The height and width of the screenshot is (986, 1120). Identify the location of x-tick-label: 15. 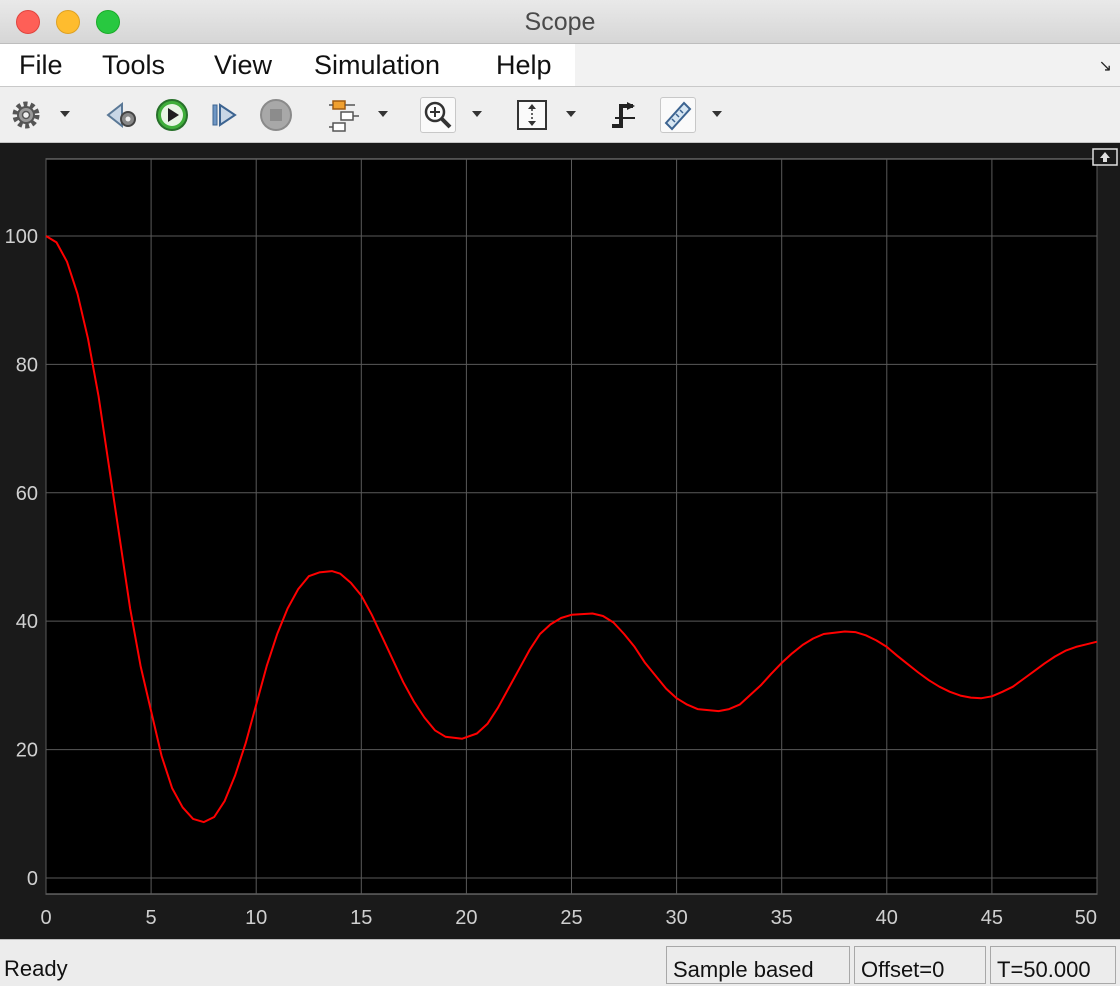
(361, 918).